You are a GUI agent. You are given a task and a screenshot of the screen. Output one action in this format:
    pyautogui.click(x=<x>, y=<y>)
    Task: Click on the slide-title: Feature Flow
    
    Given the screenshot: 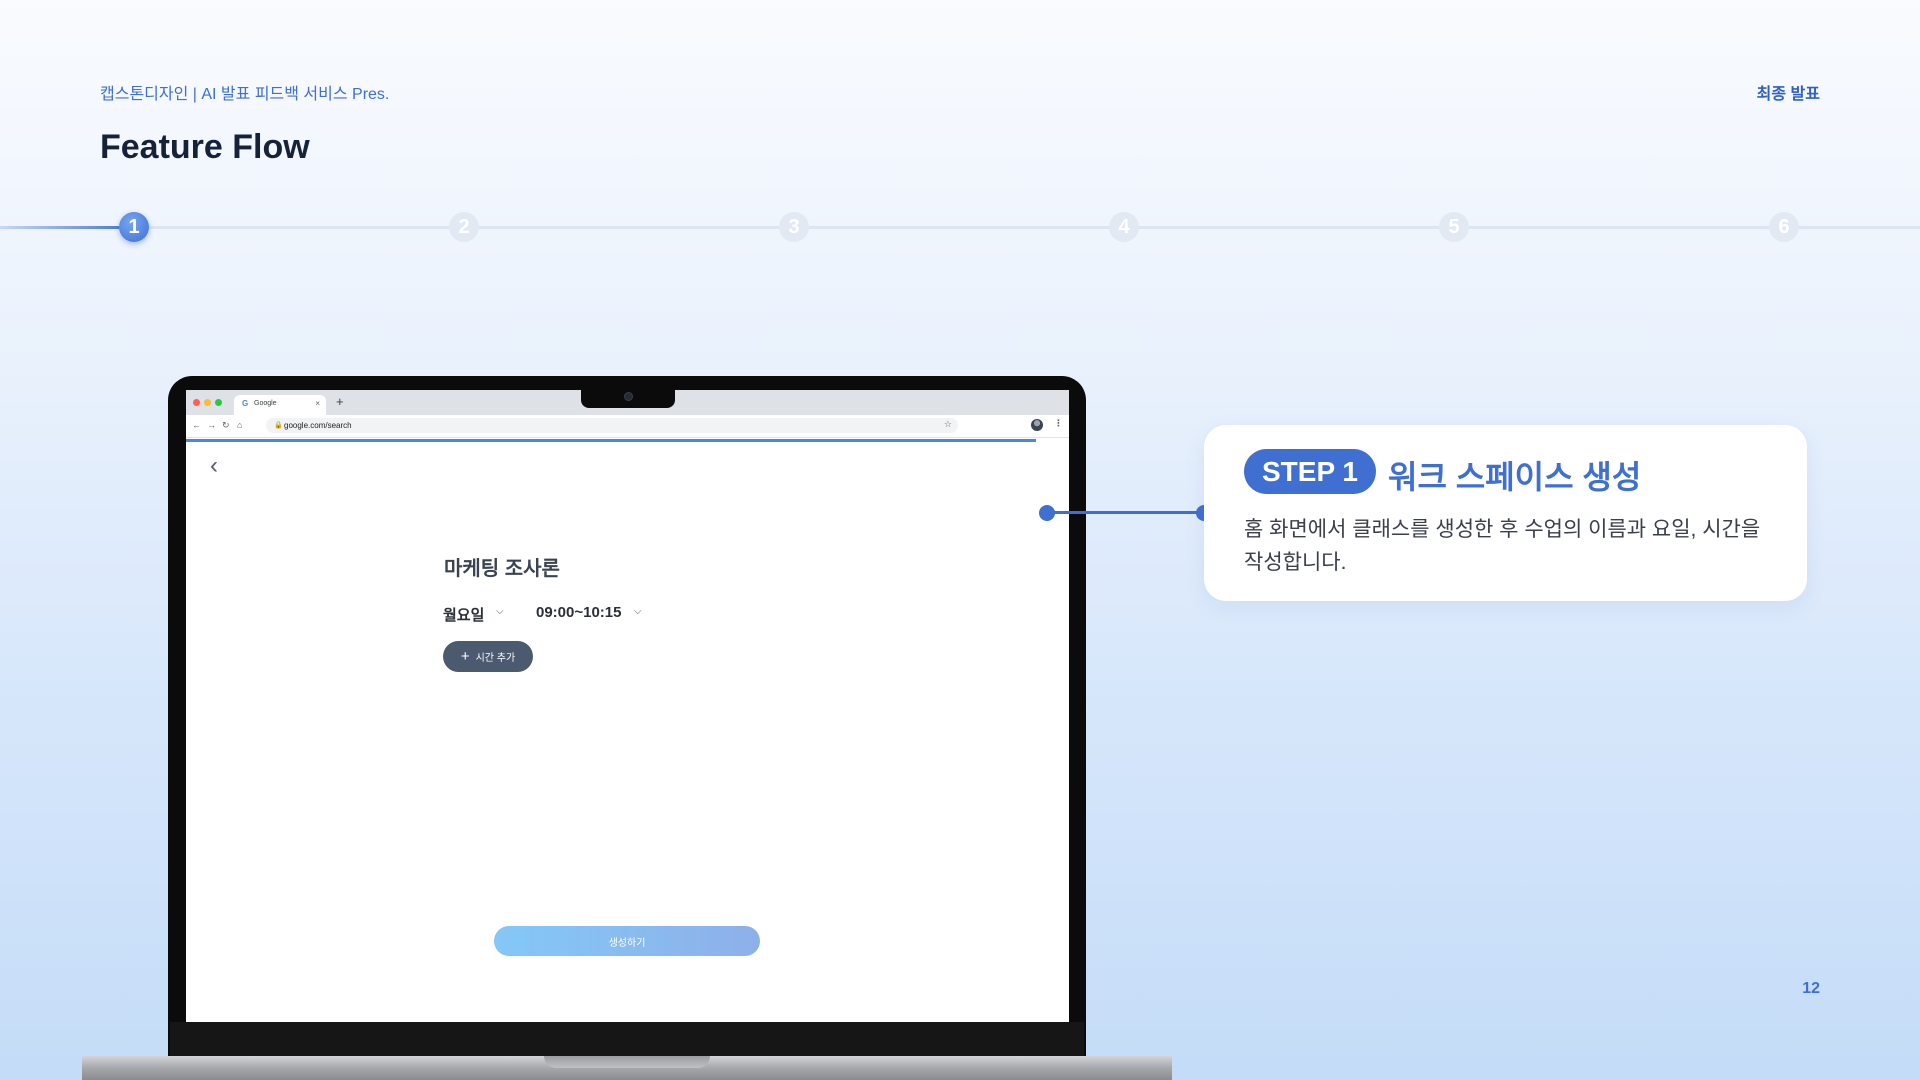 What is the action you would take?
    pyautogui.click(x=205, y=147)
    